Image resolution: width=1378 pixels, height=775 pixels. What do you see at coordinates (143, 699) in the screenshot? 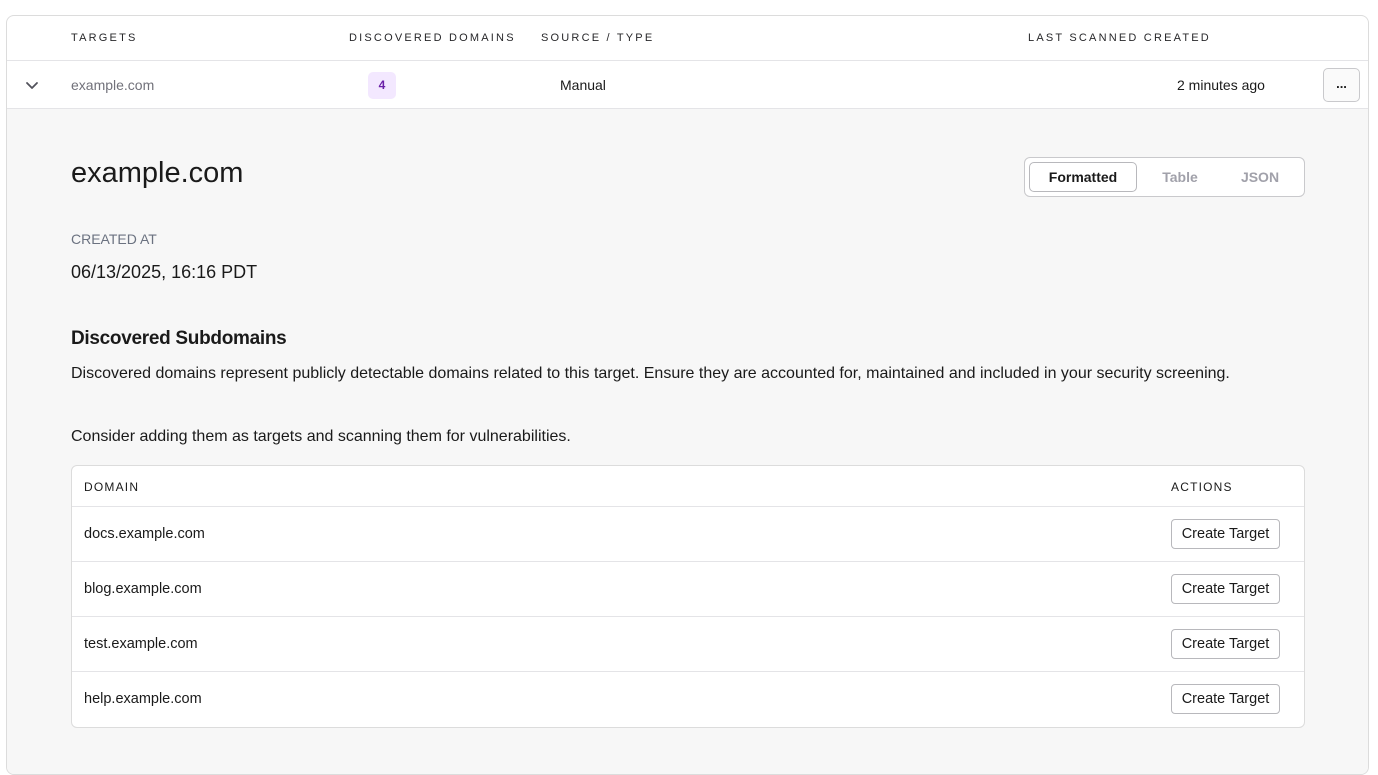
I see `subdomain-name: help.example.com` at bounding box center [143, 699].